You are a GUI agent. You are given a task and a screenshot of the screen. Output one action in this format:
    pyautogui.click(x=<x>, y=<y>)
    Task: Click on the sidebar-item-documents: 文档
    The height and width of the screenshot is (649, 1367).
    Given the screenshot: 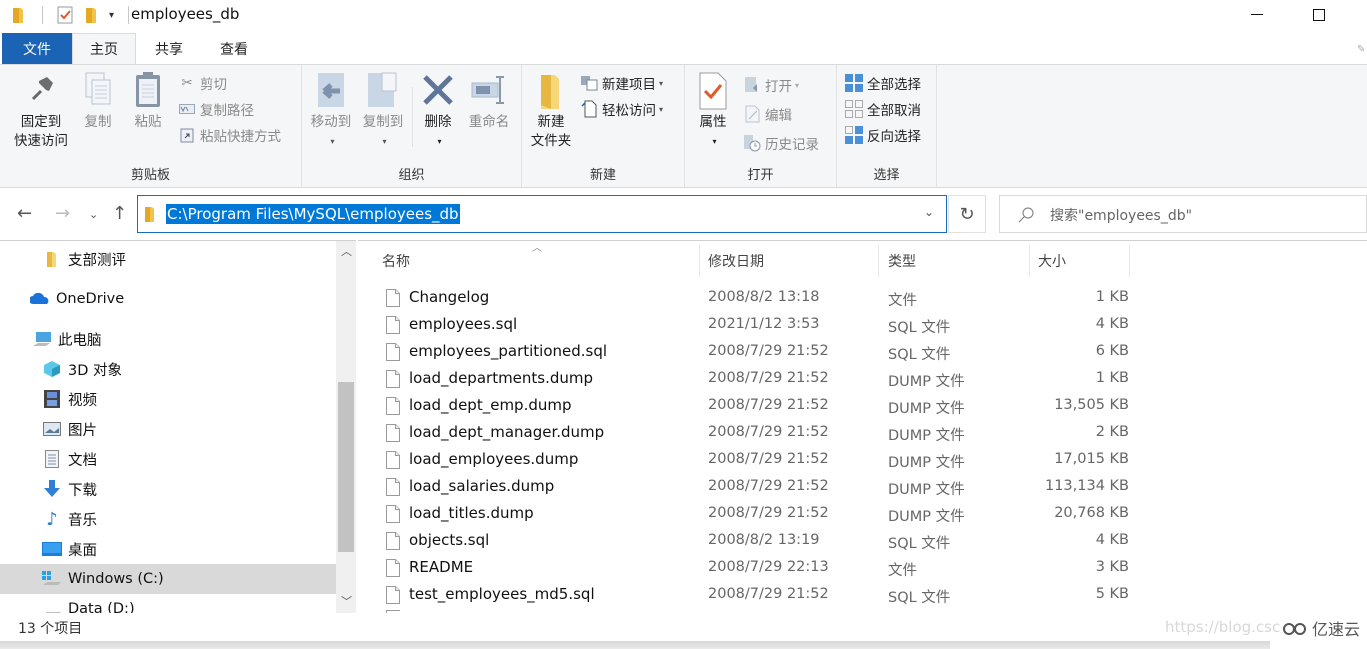 What is the action you would take?
    pyautogui.click(x=168, y=459)
    